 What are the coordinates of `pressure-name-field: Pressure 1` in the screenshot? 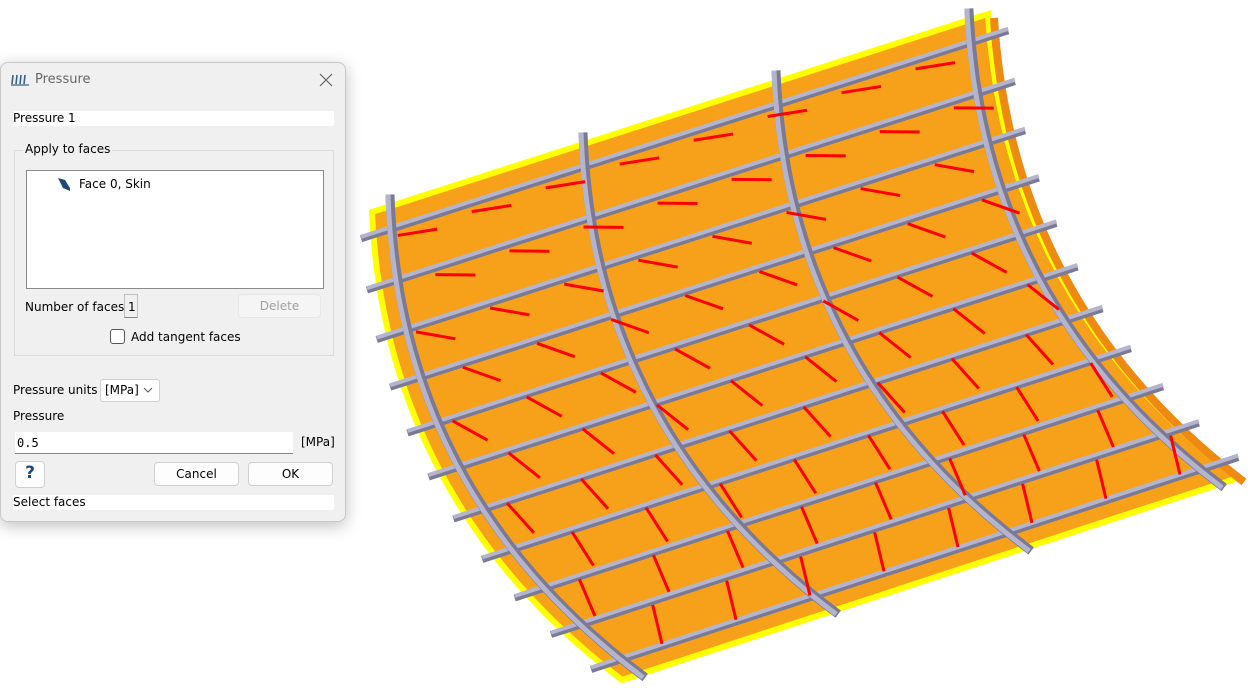 It's located at (173, 118).